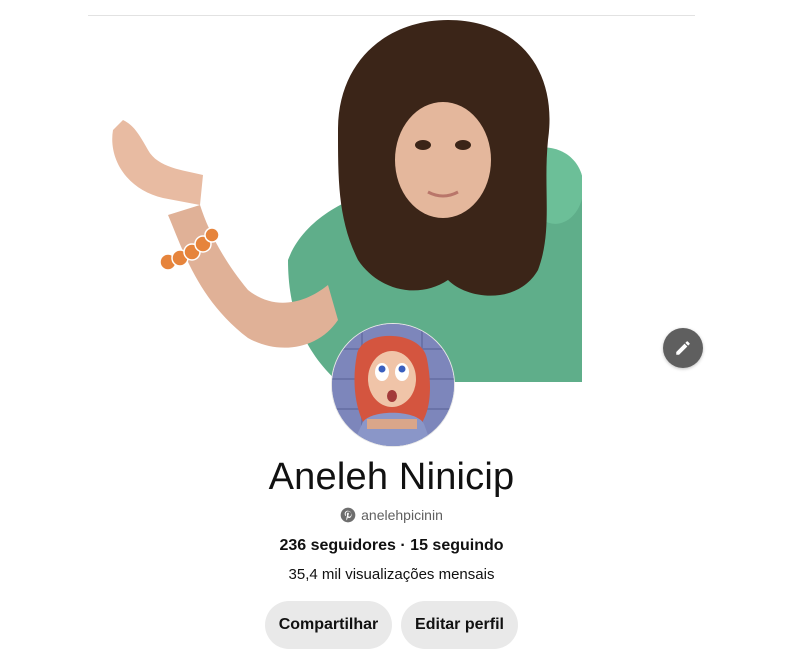 This screenshot has height=659, width=812. What do you see at coordinates (391, 15) in the screenshot?
I see `top-divider` at bounding box center [391, 15].